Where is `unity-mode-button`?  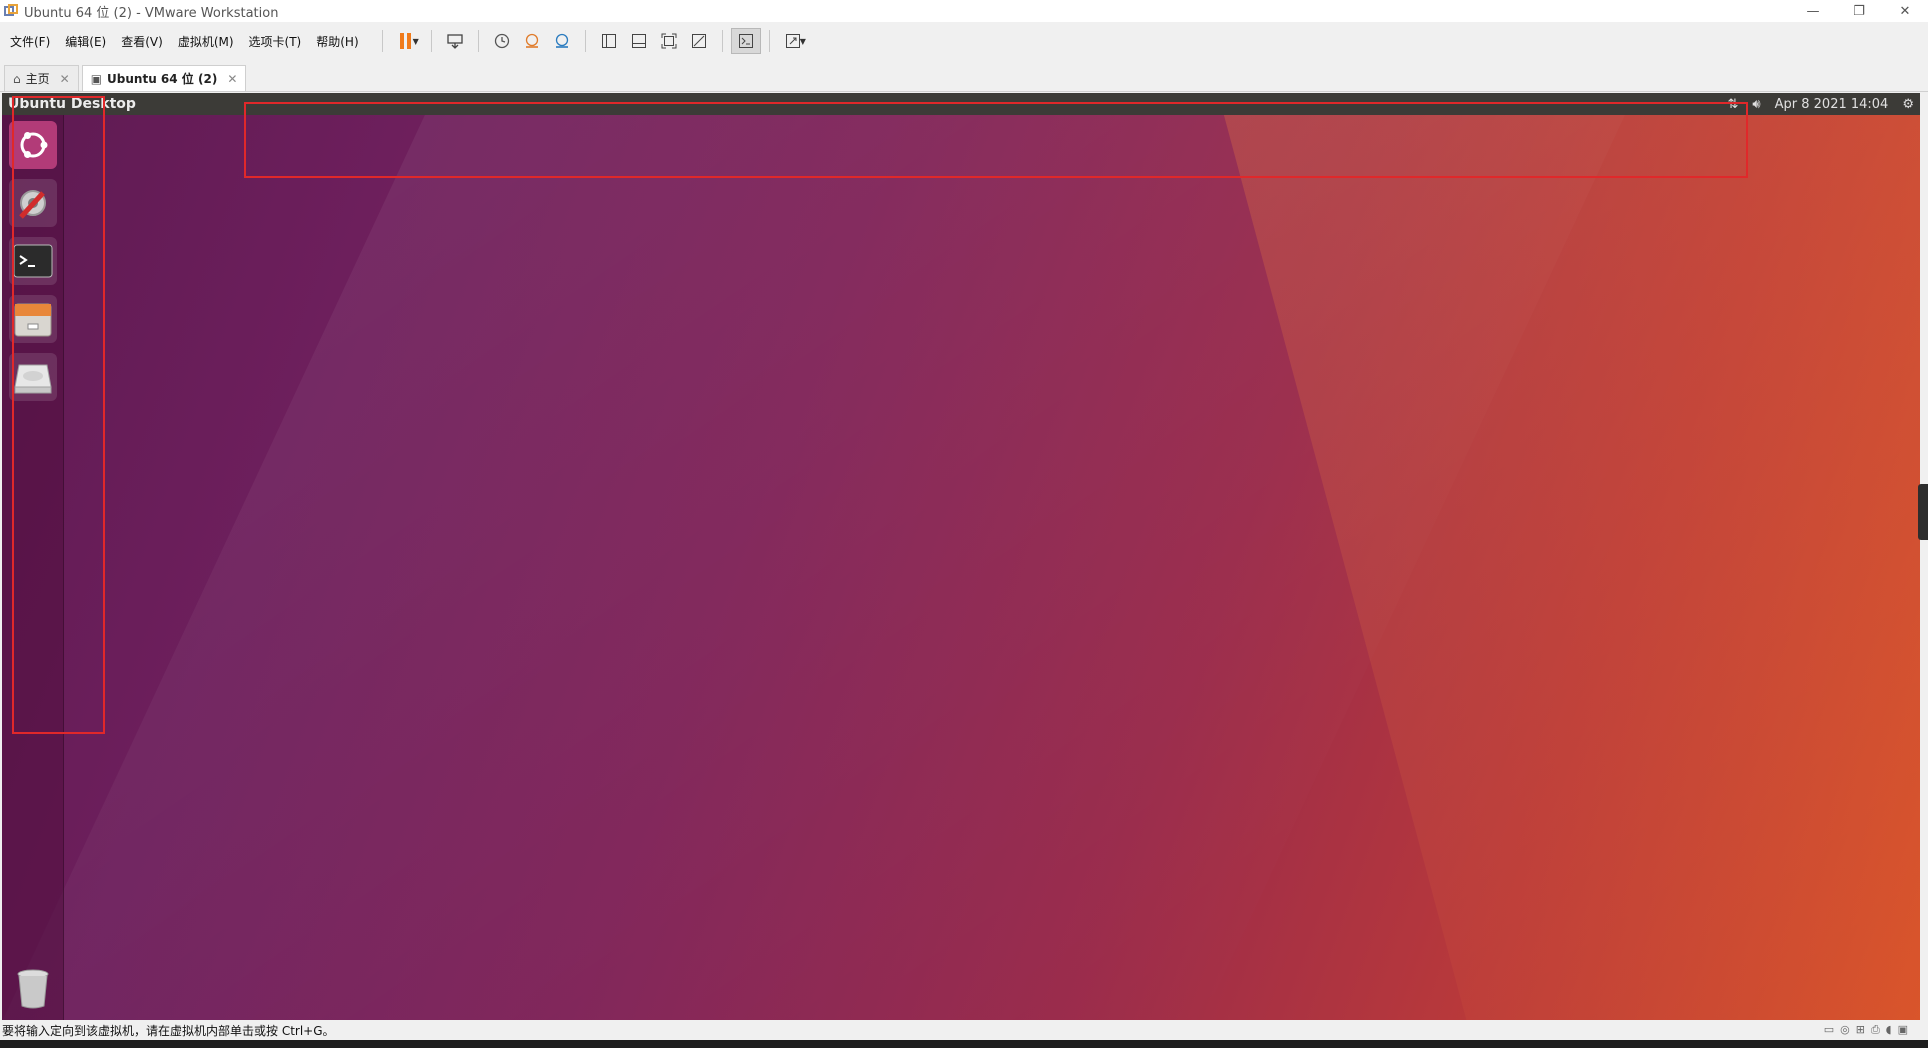
unity-mode-button is located at coordinates (699, 41).